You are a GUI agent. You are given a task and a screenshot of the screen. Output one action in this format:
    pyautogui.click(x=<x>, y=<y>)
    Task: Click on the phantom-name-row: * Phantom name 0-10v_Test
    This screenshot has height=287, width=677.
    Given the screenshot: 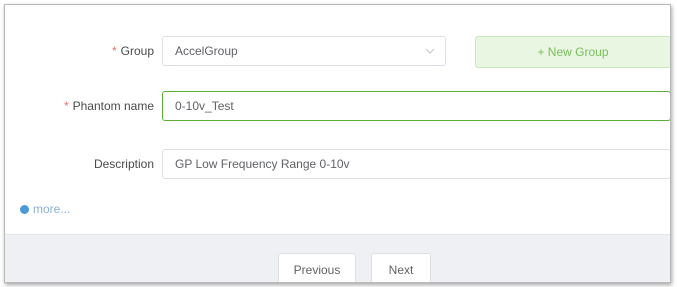 What is the action you would take?
    pyautogui.click(x=337, y=106)
    